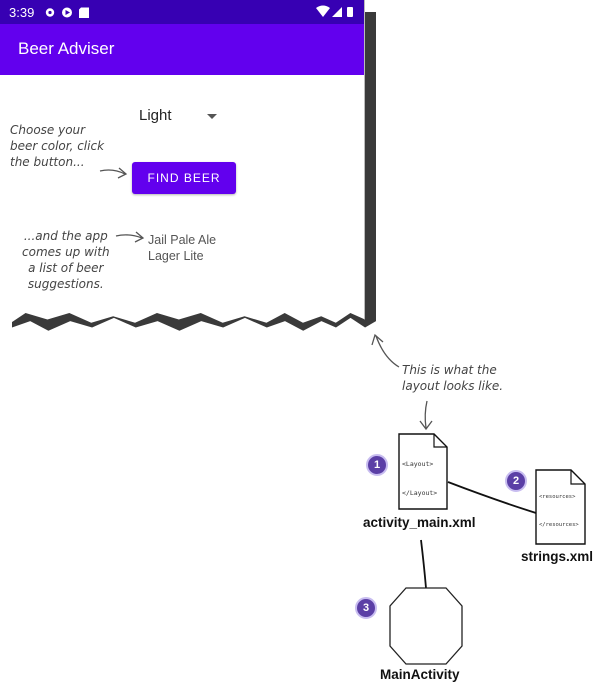  Describe the element at coordinates (387, 351) in the screenshot. I see `arrow-to-screenshot` at that location.